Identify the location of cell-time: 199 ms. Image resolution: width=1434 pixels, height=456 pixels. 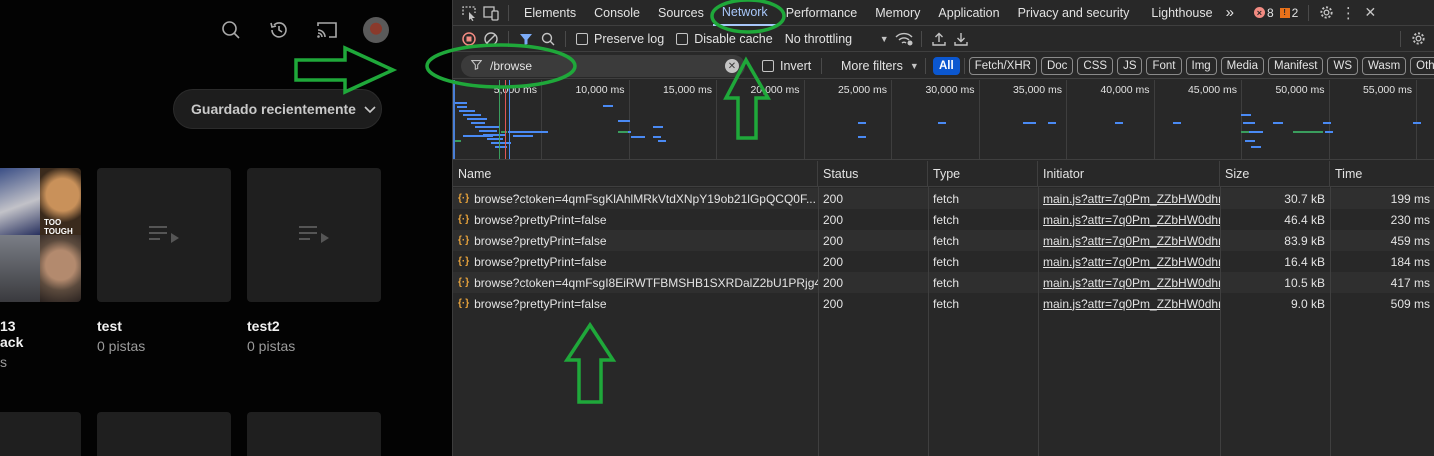
(1382, 198).